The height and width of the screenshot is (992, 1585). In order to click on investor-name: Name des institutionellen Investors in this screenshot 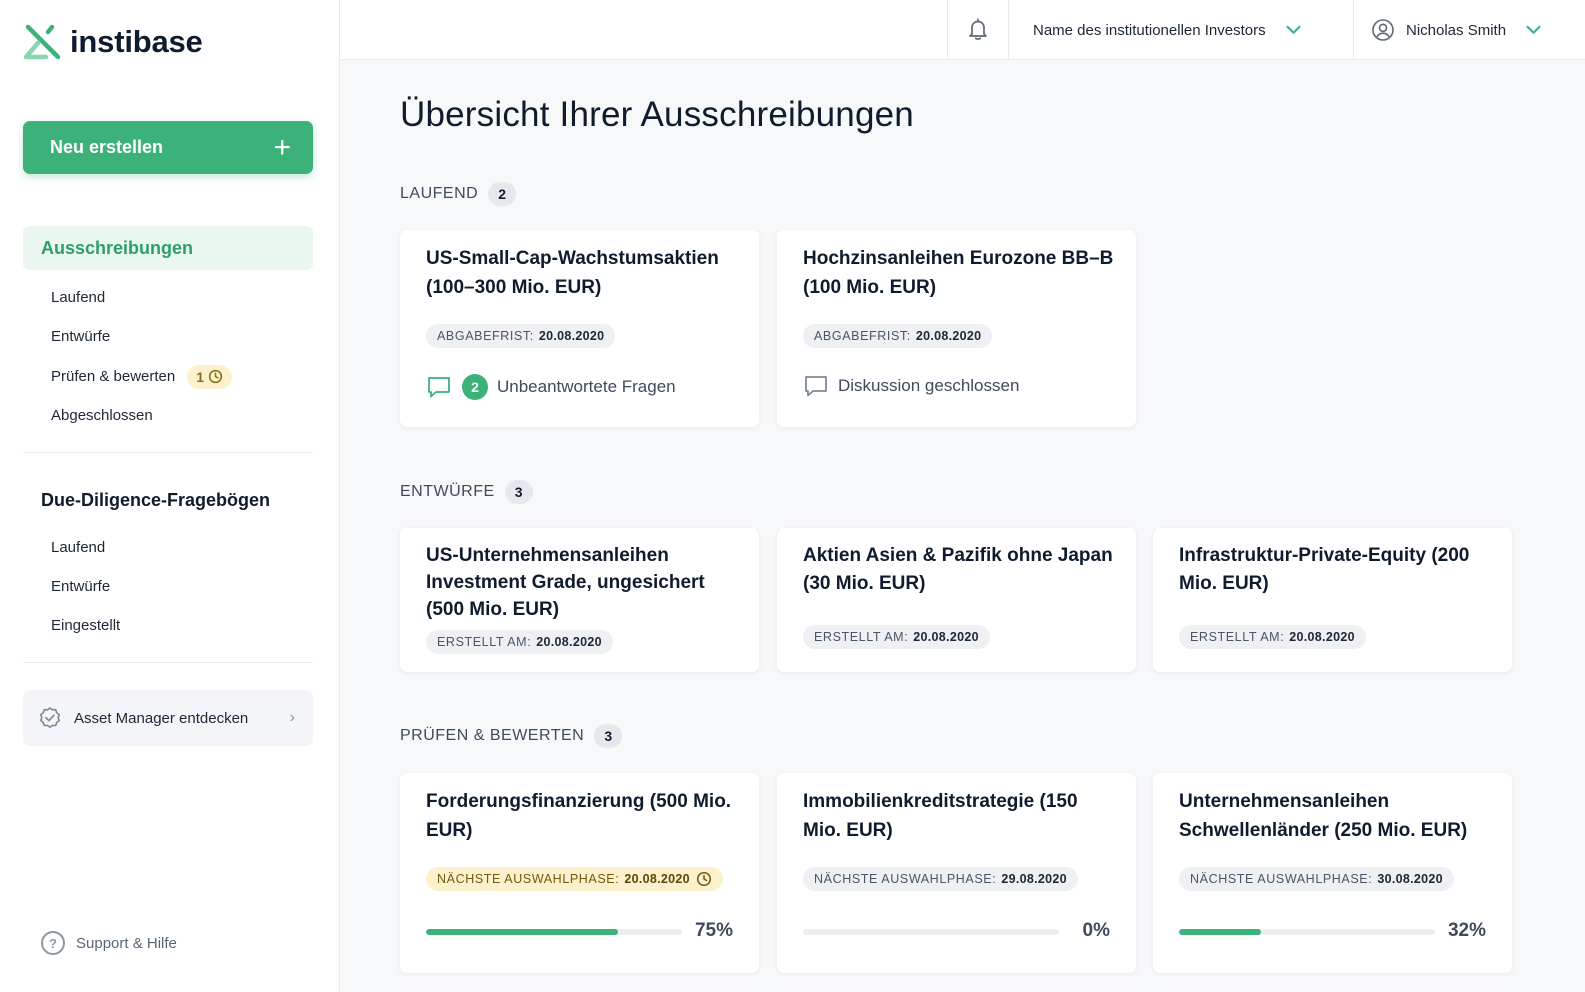, I will do `click(1149, 30)`.